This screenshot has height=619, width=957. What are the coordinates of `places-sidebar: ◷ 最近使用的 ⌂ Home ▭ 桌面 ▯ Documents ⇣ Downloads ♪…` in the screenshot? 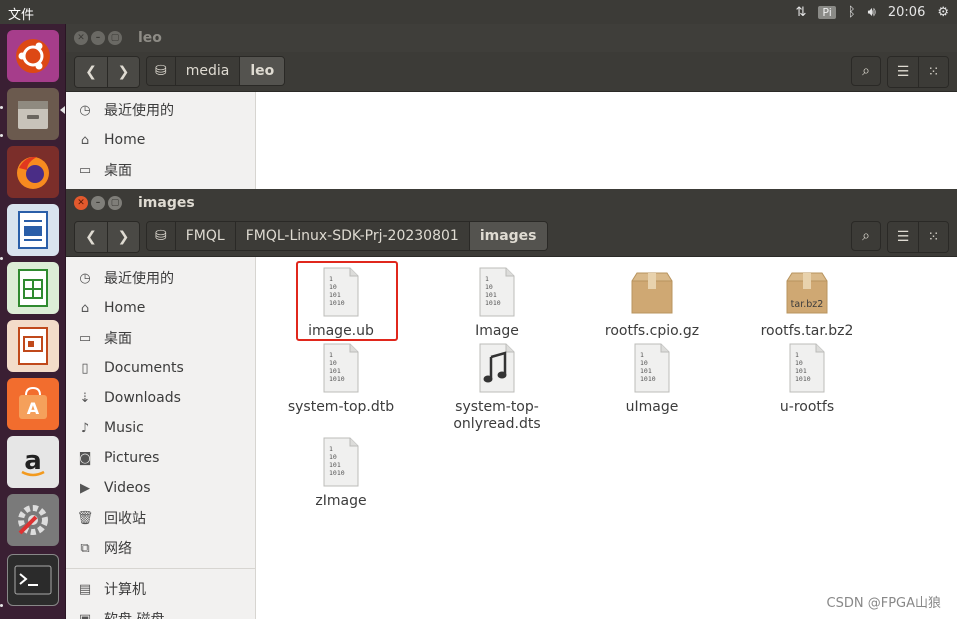 It's located at (161, 438).